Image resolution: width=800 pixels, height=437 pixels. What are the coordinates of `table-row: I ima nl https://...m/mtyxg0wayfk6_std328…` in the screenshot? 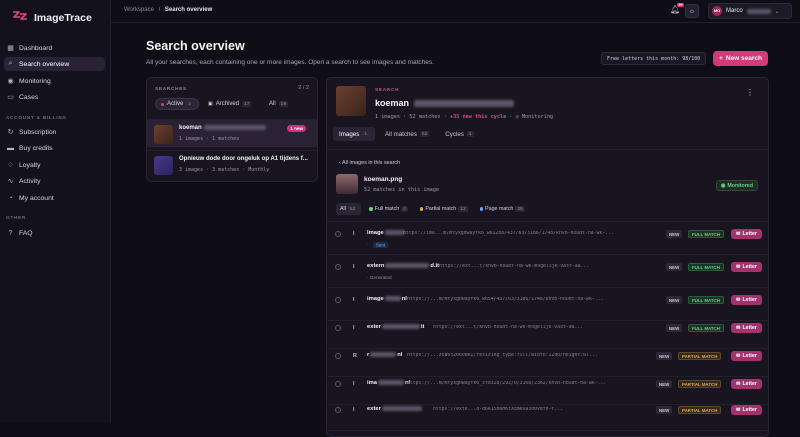 It's located at (547, 391).